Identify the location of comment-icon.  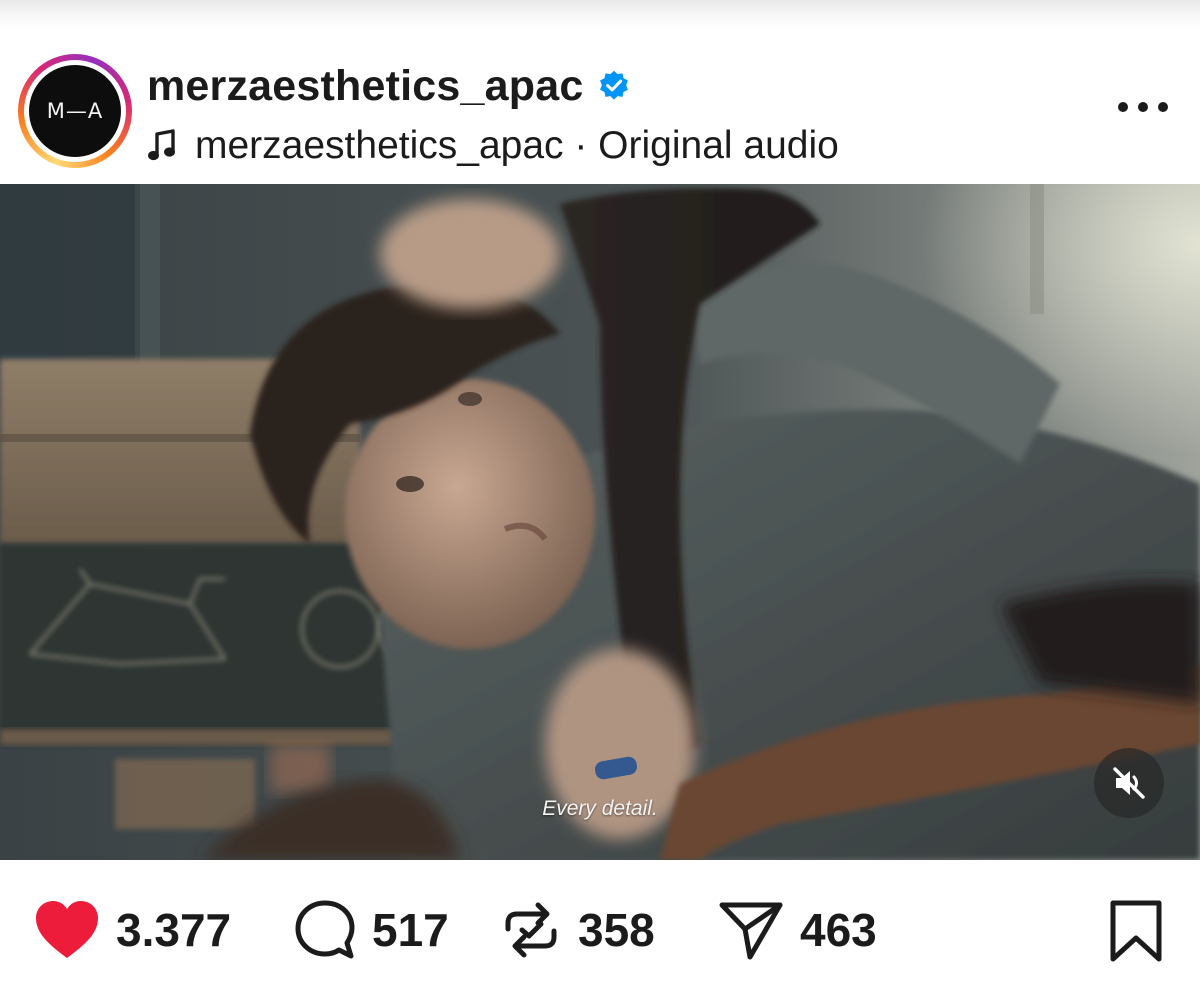
(325, 929).